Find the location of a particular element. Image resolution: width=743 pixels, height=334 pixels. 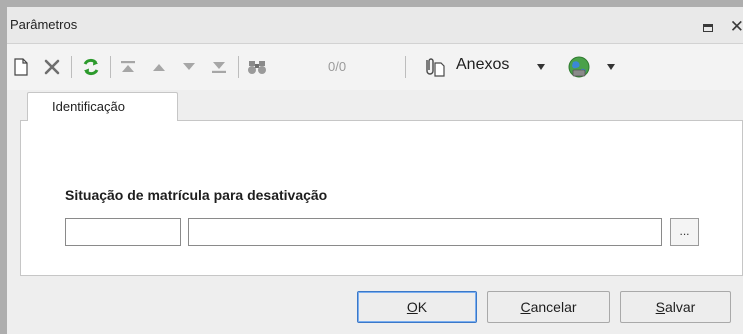

refresh-icon is located at coordinates (91, 67).